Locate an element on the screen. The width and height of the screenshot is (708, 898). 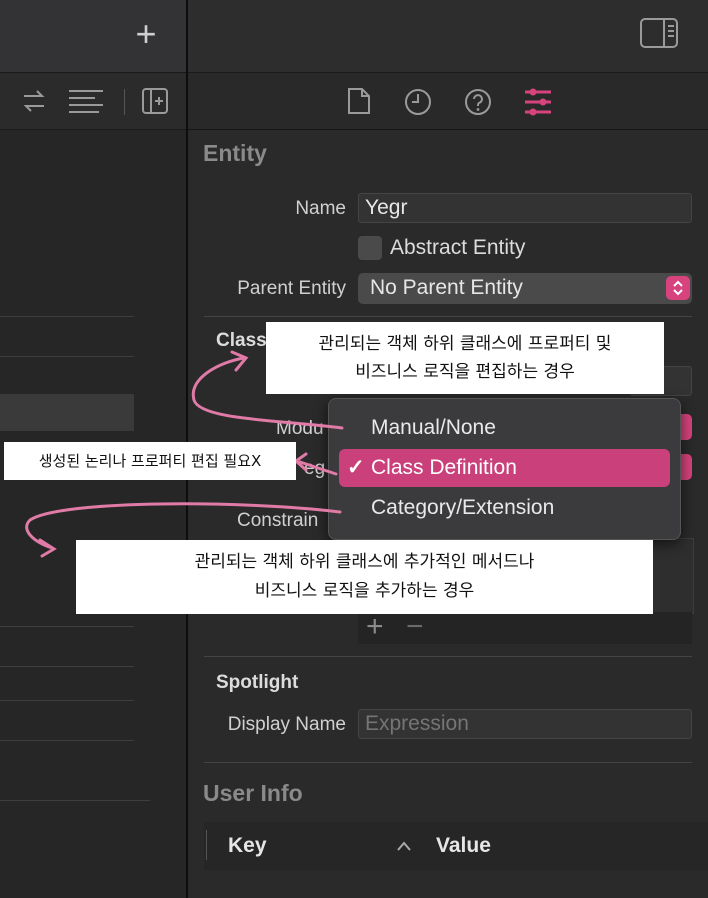
note-bottom-line-2: 비즈니스 로직을 추가하는 경우 is located at coordinates (364, 591).